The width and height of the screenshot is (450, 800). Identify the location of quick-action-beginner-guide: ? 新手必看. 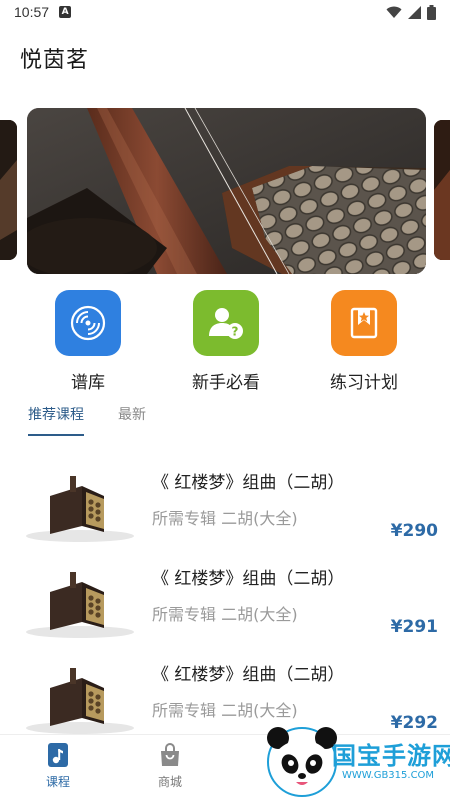
(226, 341).